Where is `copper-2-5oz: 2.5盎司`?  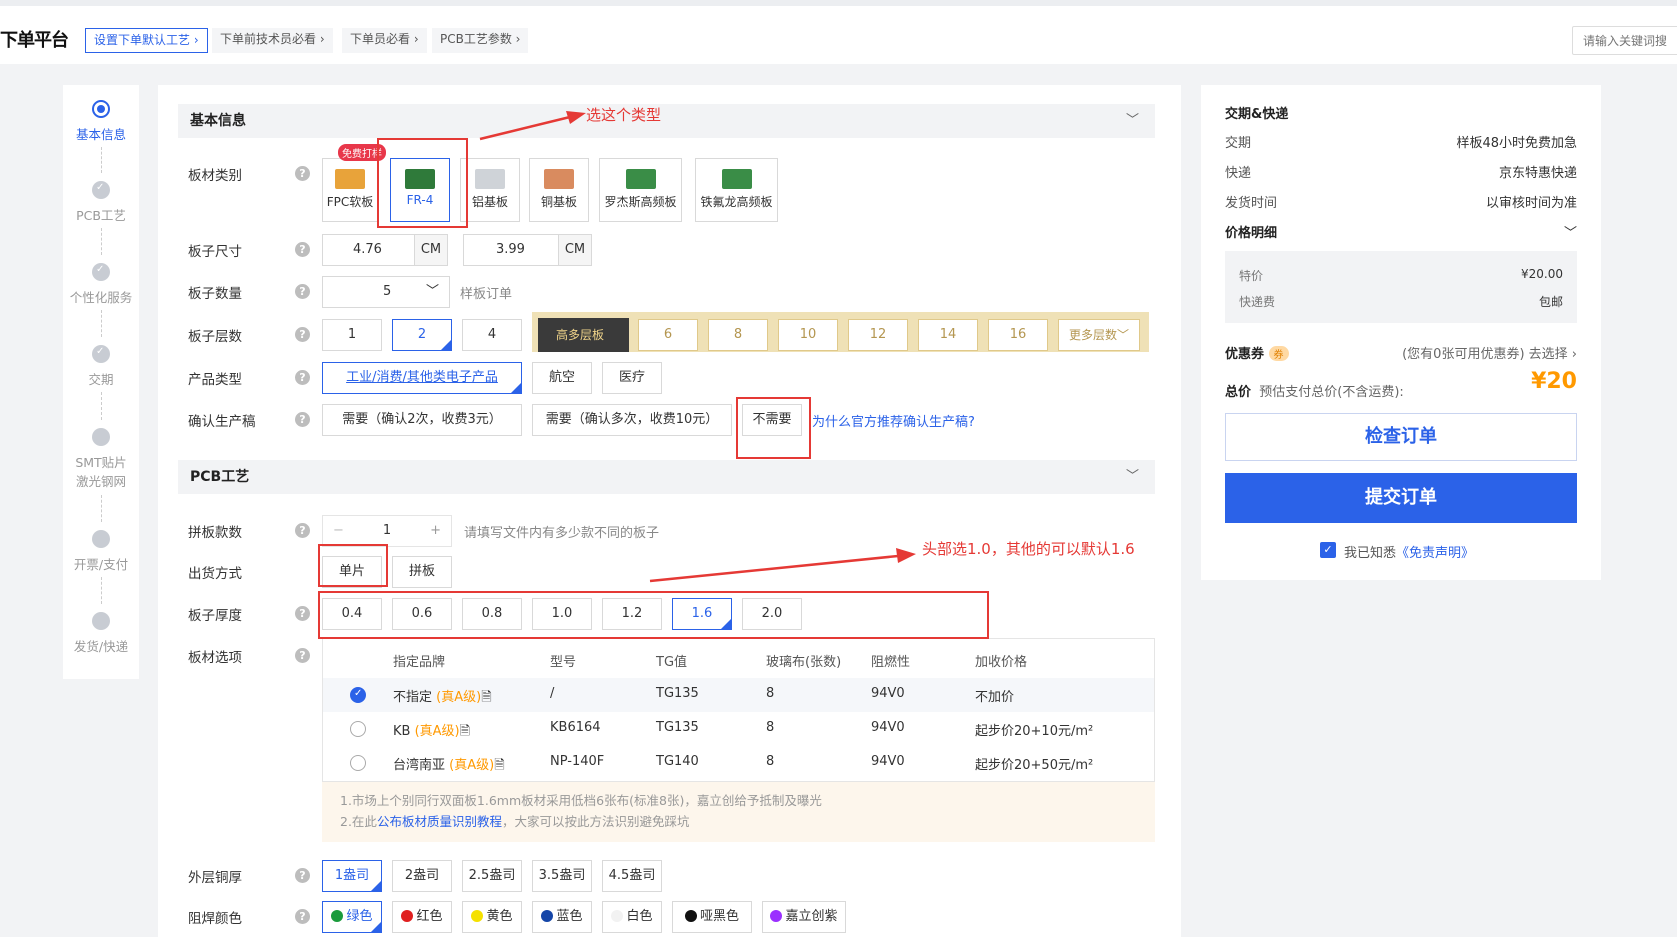 copper-2-5oz: 2.5盎司 is located at coordinates (492, 876).